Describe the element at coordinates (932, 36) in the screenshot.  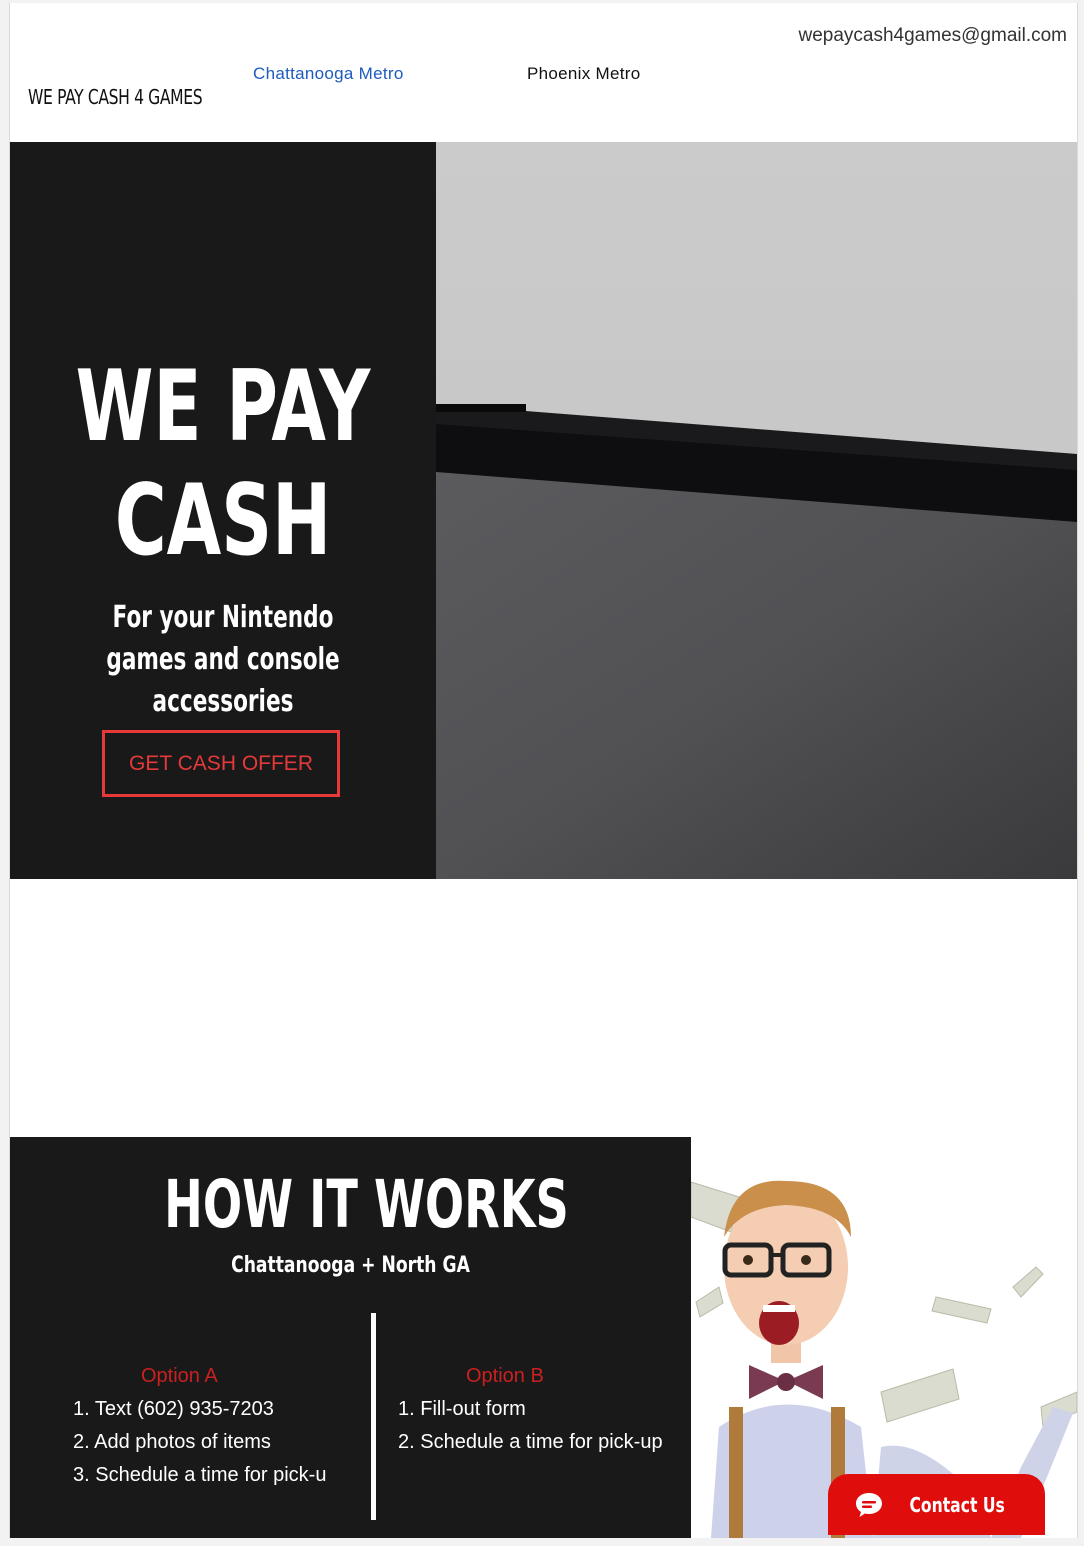
I see `email-link: wepaycash4games@gmail.com` at that location.